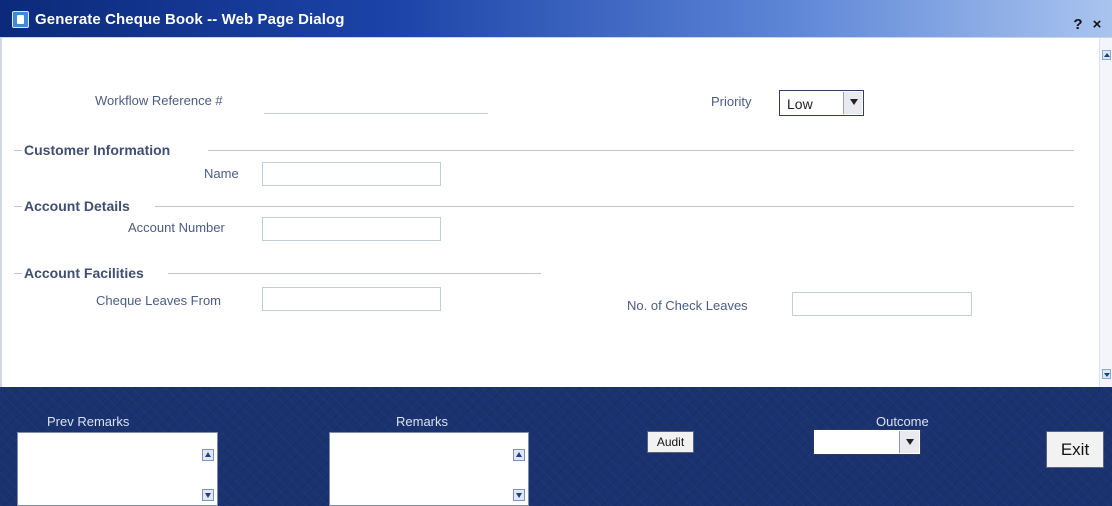  Describe the element at coordinates (1075, 449) in the screenshot. I see `exit-button: Exit` at that location.